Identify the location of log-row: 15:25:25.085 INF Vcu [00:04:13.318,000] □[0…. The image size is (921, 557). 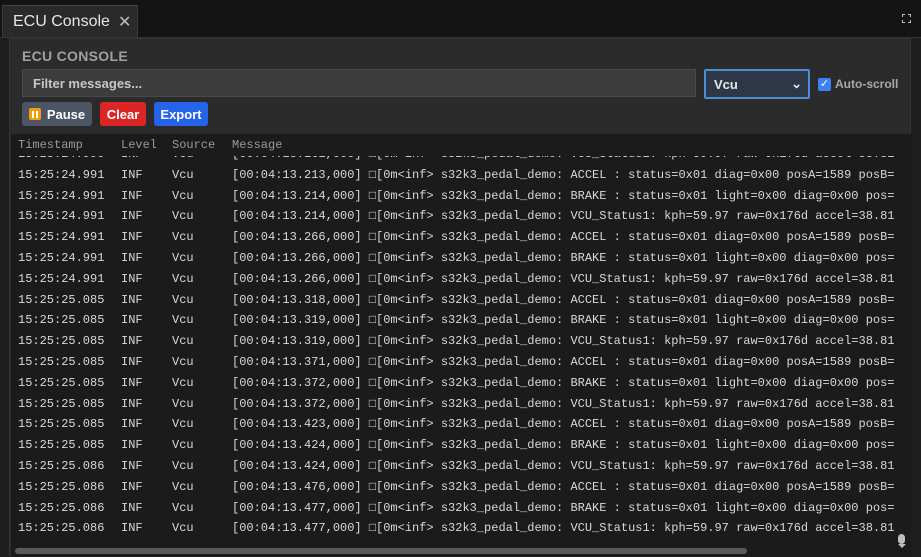
(454, 300).